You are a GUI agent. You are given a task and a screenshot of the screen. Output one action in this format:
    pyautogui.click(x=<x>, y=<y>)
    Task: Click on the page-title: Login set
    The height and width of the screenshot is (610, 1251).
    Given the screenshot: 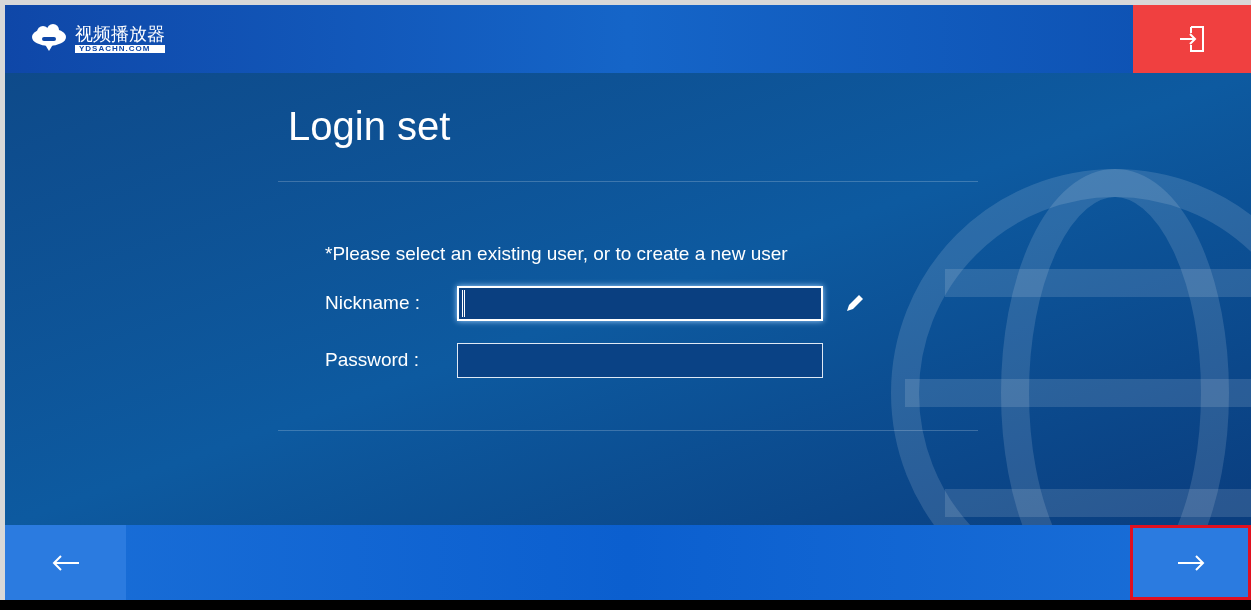 What is the action you would take?
    pyautogui.click(x=370, y=126)
    